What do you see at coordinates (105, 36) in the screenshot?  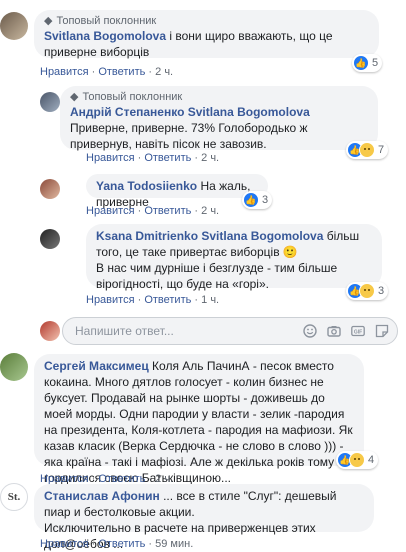 I see `comment-author: Svitlana Bogomolova` at bounding box center [105, 36].